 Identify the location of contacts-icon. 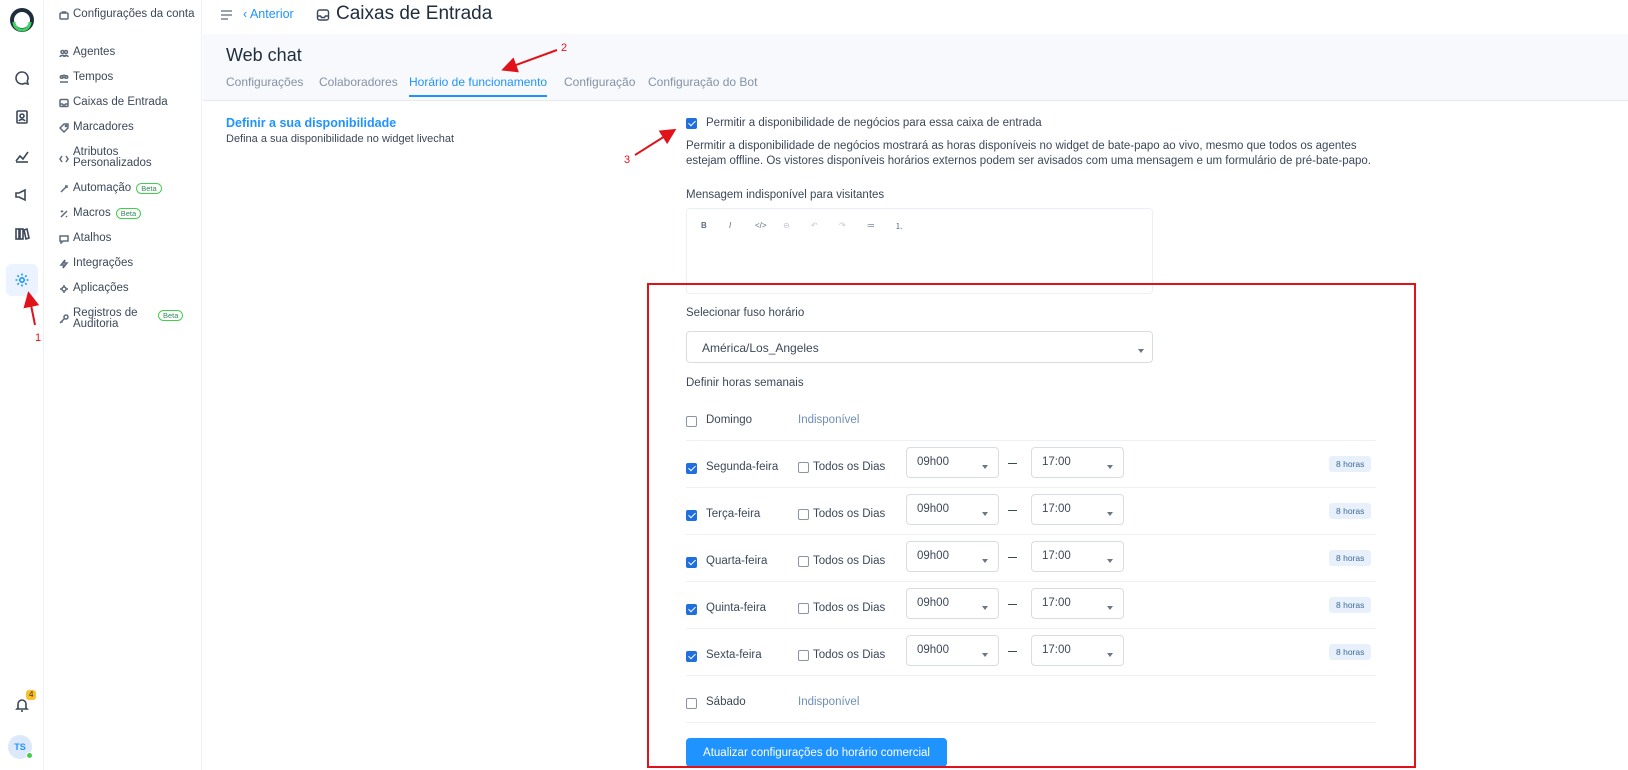
(22, 117).